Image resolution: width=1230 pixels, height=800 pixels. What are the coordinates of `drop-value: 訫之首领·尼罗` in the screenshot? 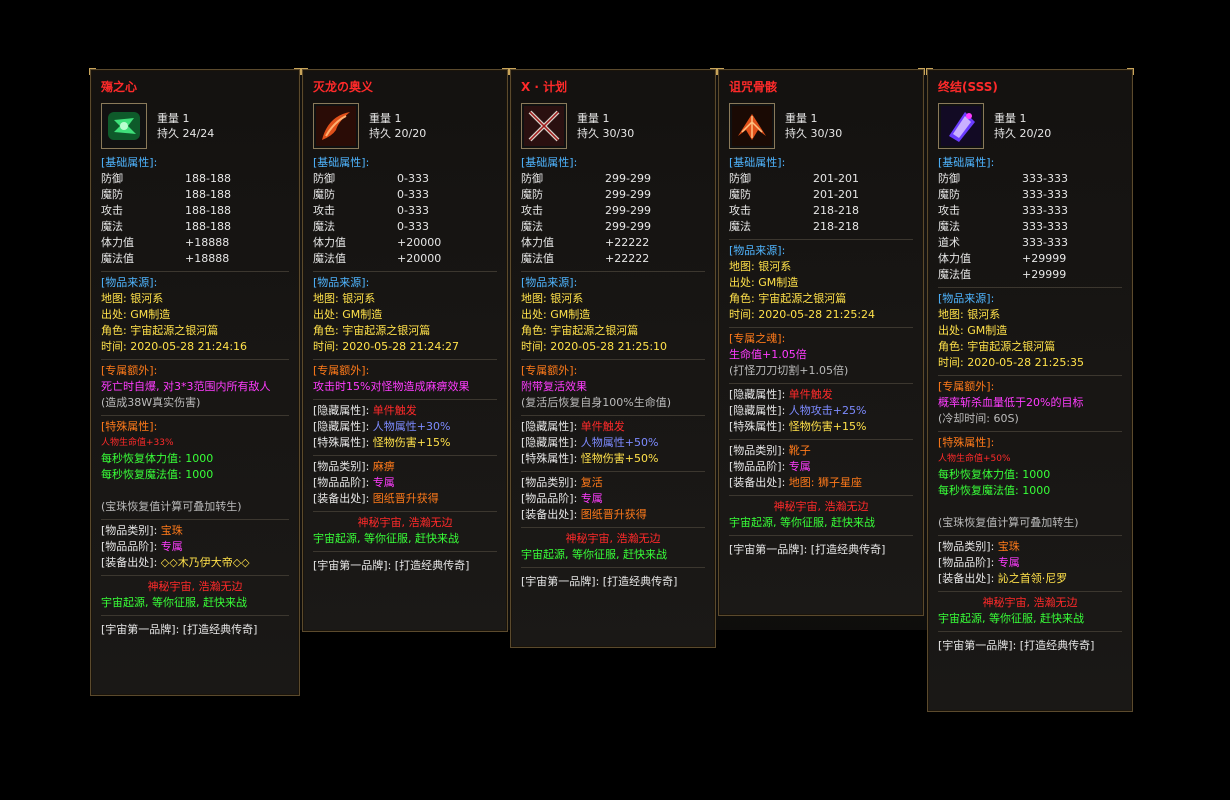 It's located at (1032, 578).